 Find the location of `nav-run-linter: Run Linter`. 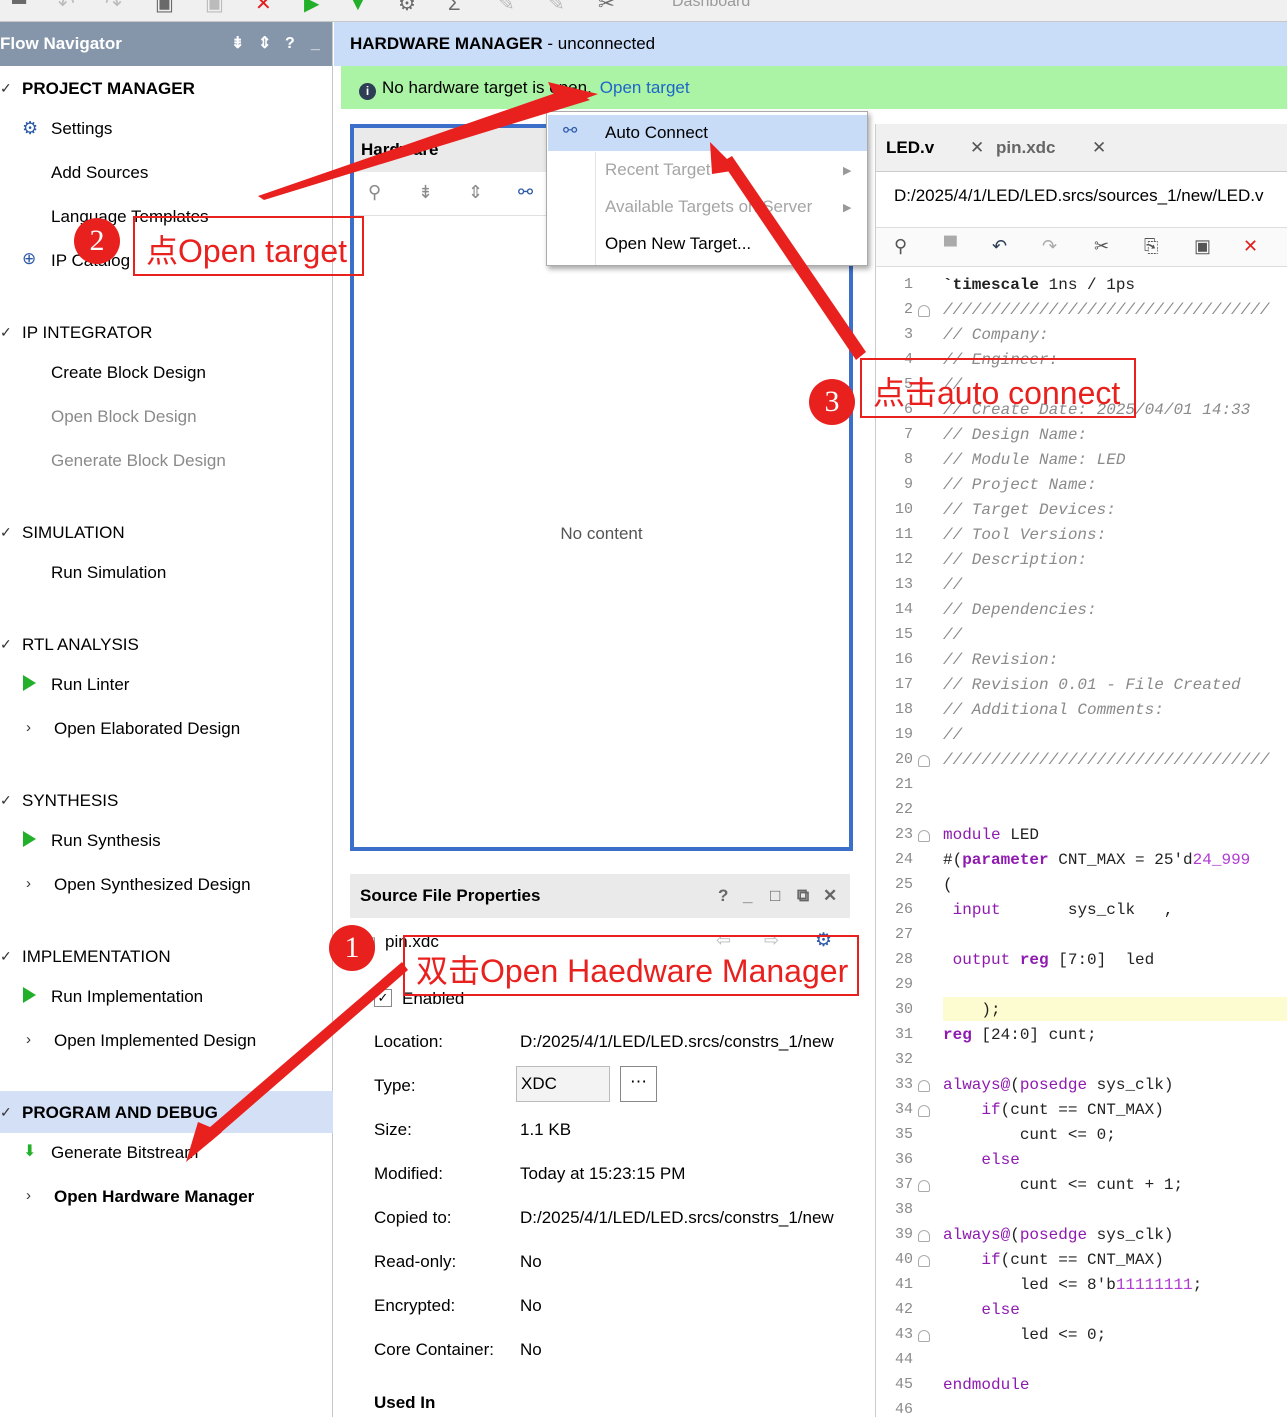

nav-run-linter: Run Linter is located at coordinates (90, 685).